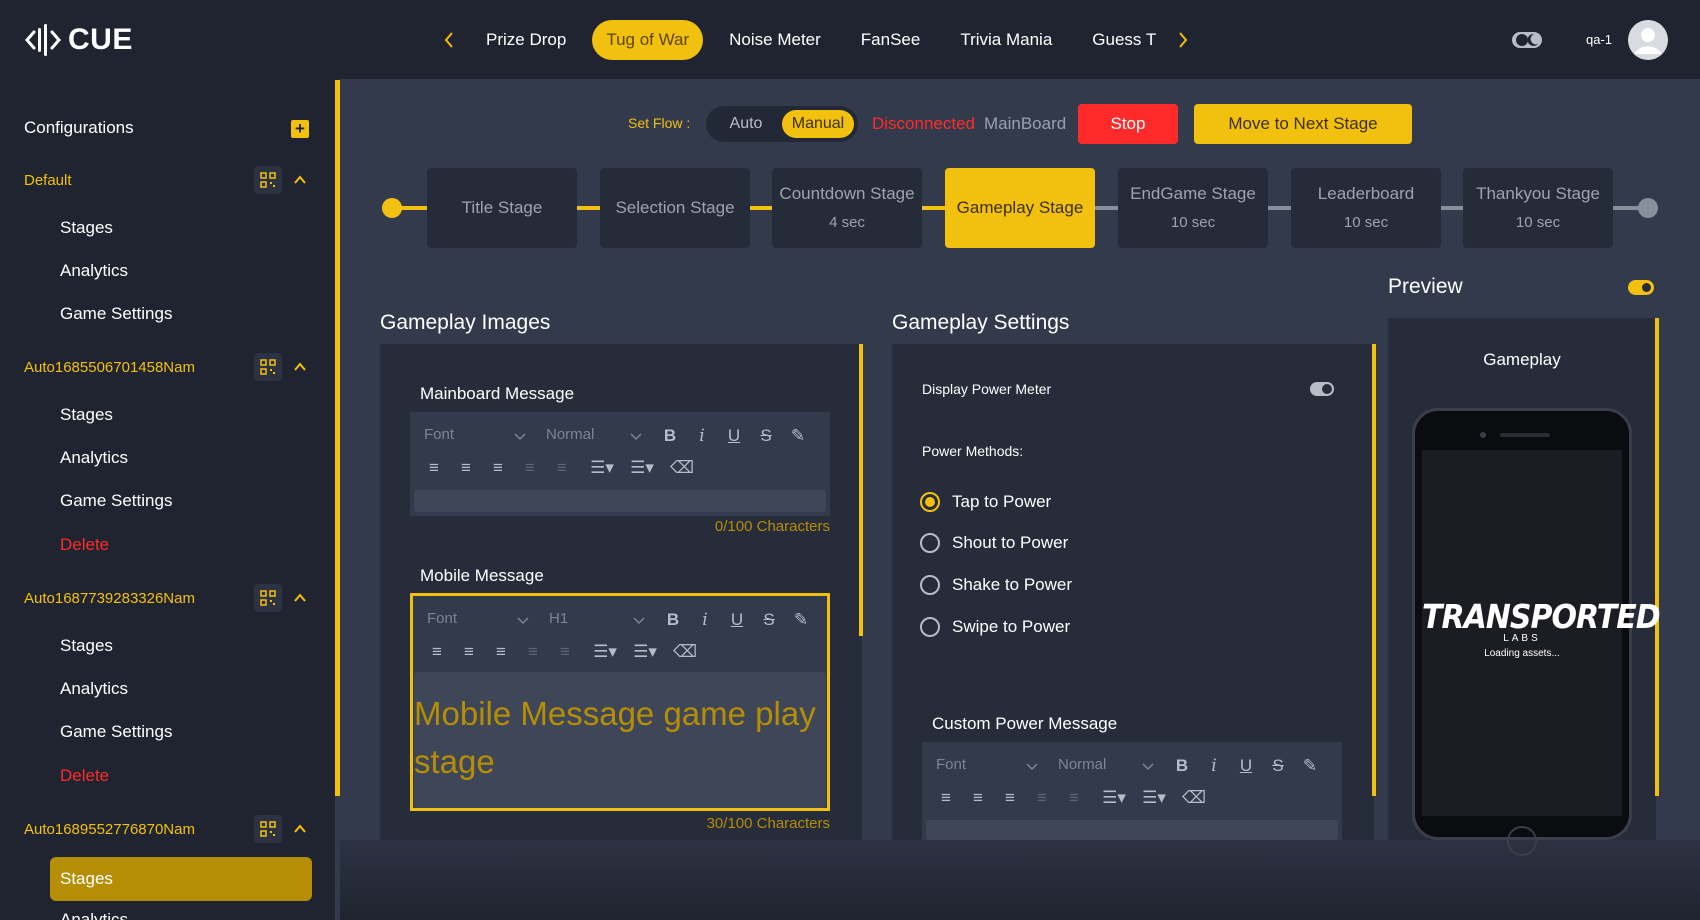 The image size is (1700, 920). Describe the element at coordinates (847, 208) in the screenshot. I see `stage-countdown: Countdown Stage 4 sec` at that location.